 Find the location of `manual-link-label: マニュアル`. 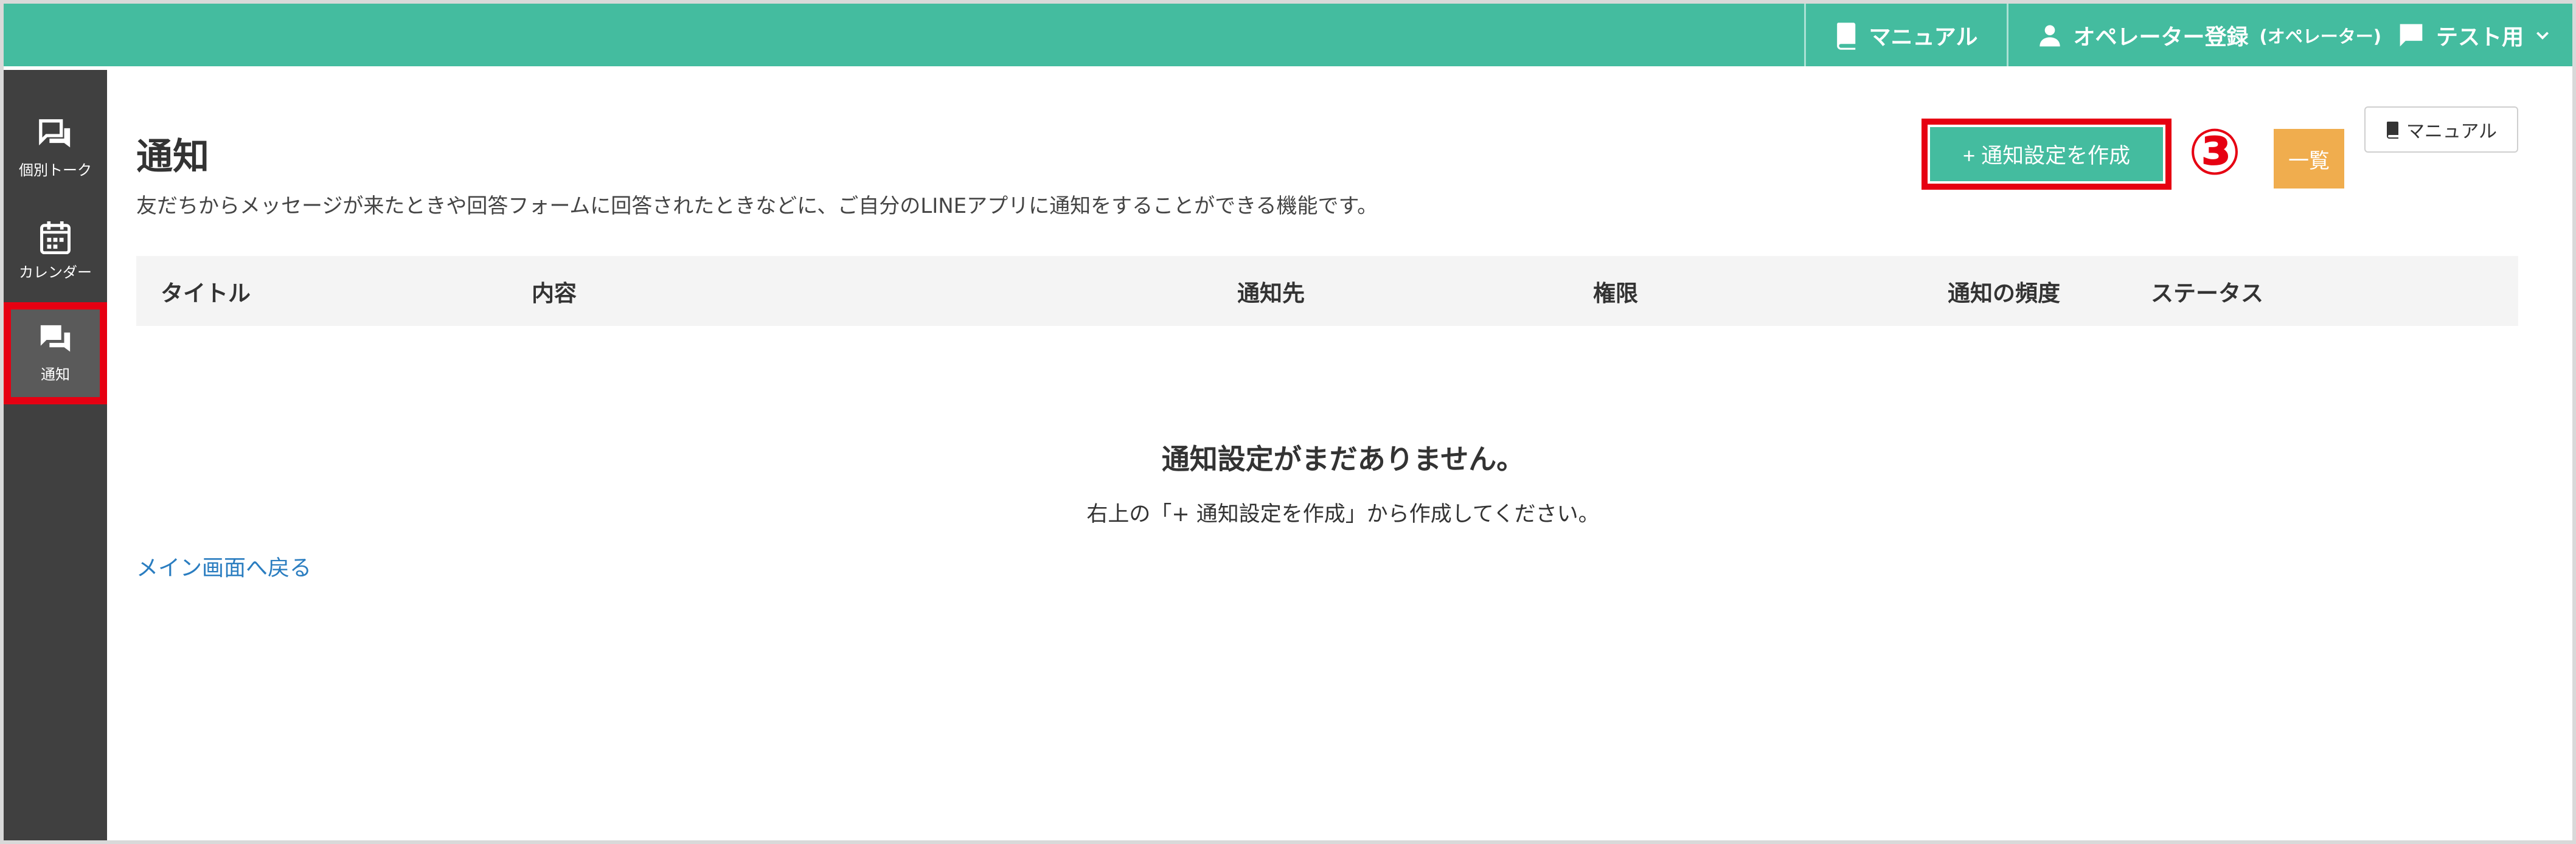

manual-link-label: マニュアル is located at coordinates (1923, 37).